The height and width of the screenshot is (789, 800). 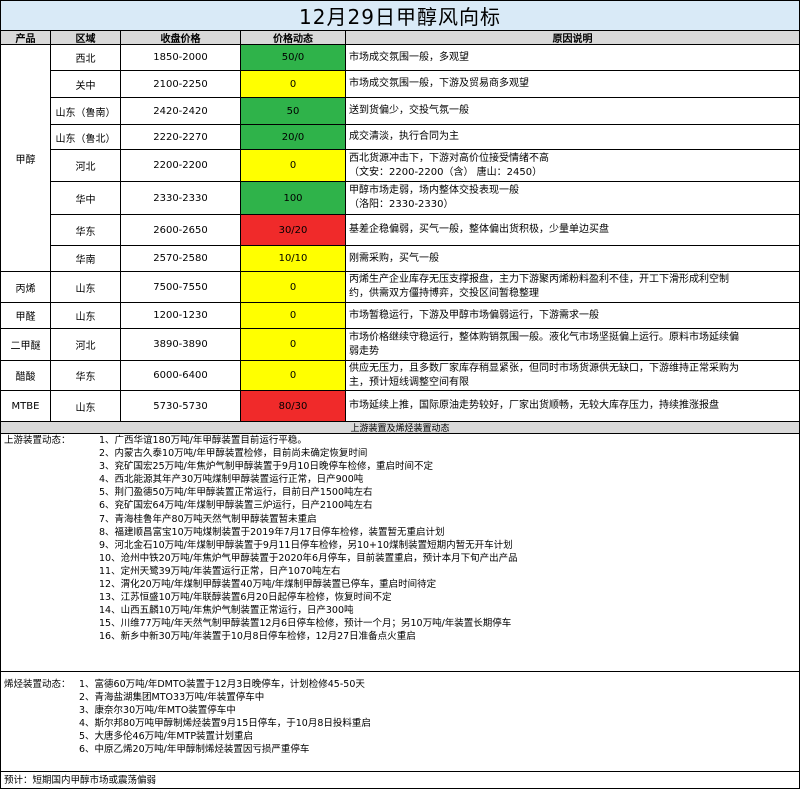 What do you see at coordinates (26, 38) in the screenshot?
I see `column-header-product: 产品` at bounding box center [26, 38].